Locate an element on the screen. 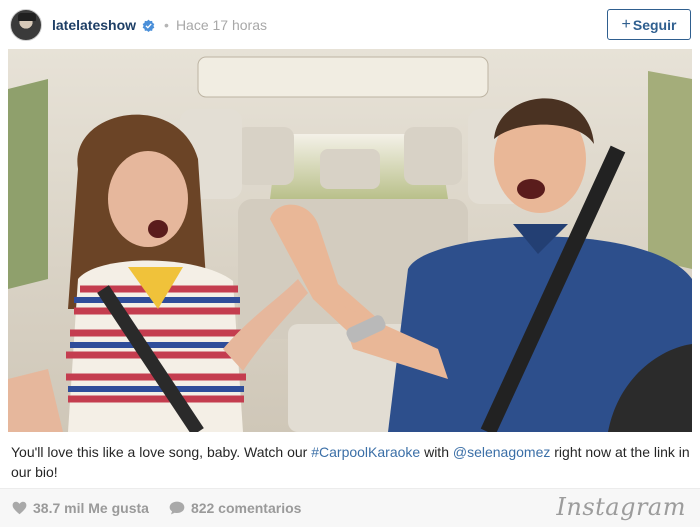  username-link: latelateshow is located at coordinates (94, 25).